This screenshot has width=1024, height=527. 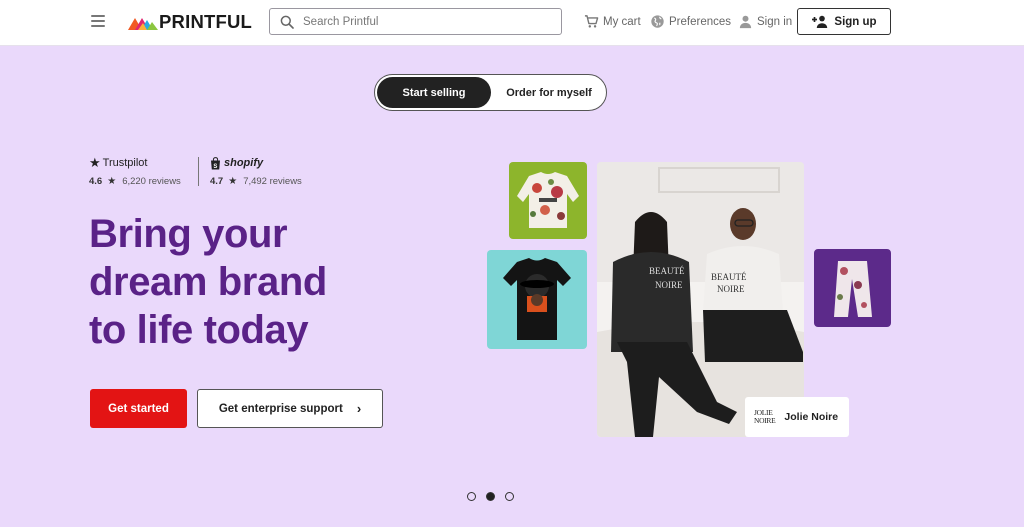 What do you see at coordinates (423, 21) in the screenshot?
I see `search-input` at bounding box center [423, 21].